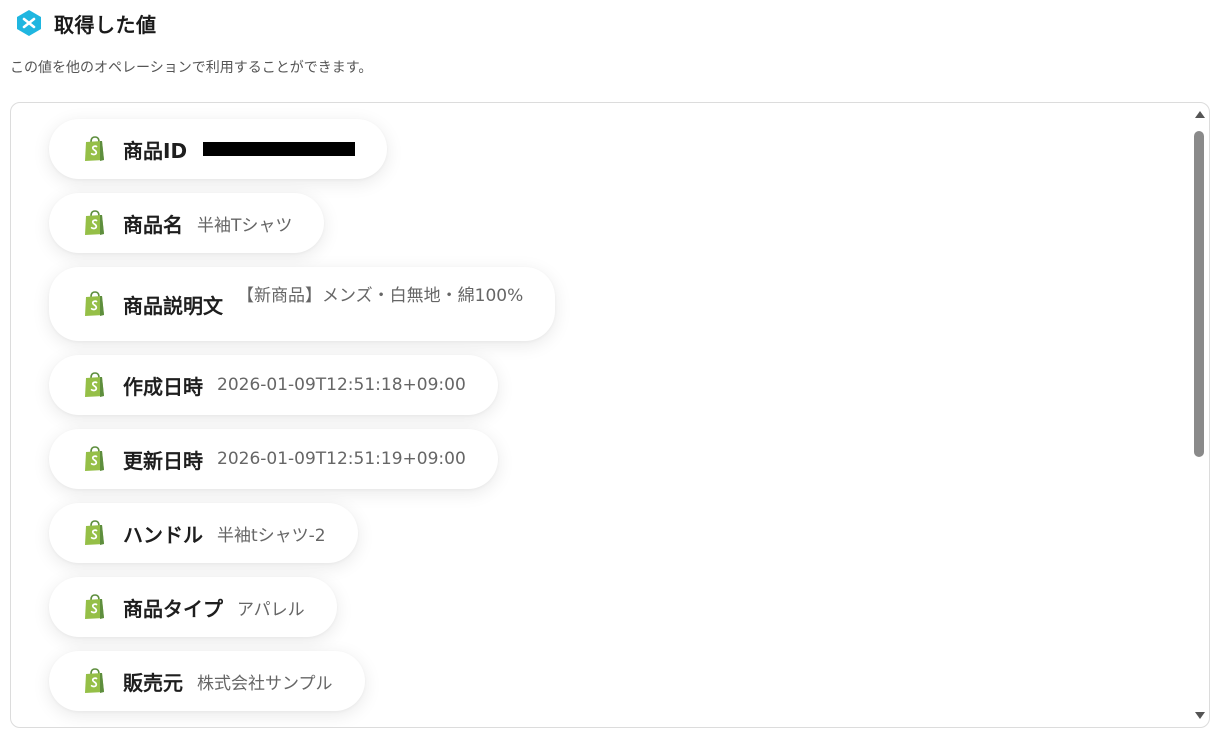  I want to click on chip-label: 作成日時, so click(163, 386).